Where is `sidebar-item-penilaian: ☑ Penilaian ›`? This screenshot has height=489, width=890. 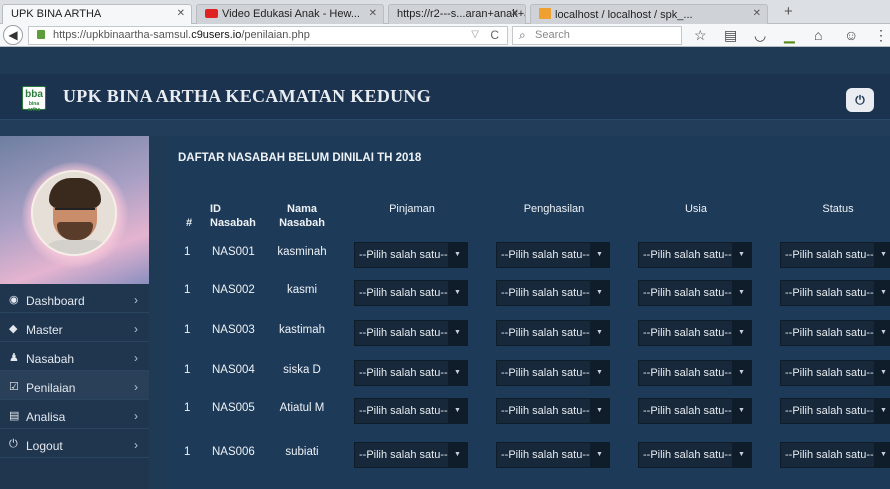 sidebar-item-penilaian: ☑ Penilaian › is located at coordinates (74, 385).